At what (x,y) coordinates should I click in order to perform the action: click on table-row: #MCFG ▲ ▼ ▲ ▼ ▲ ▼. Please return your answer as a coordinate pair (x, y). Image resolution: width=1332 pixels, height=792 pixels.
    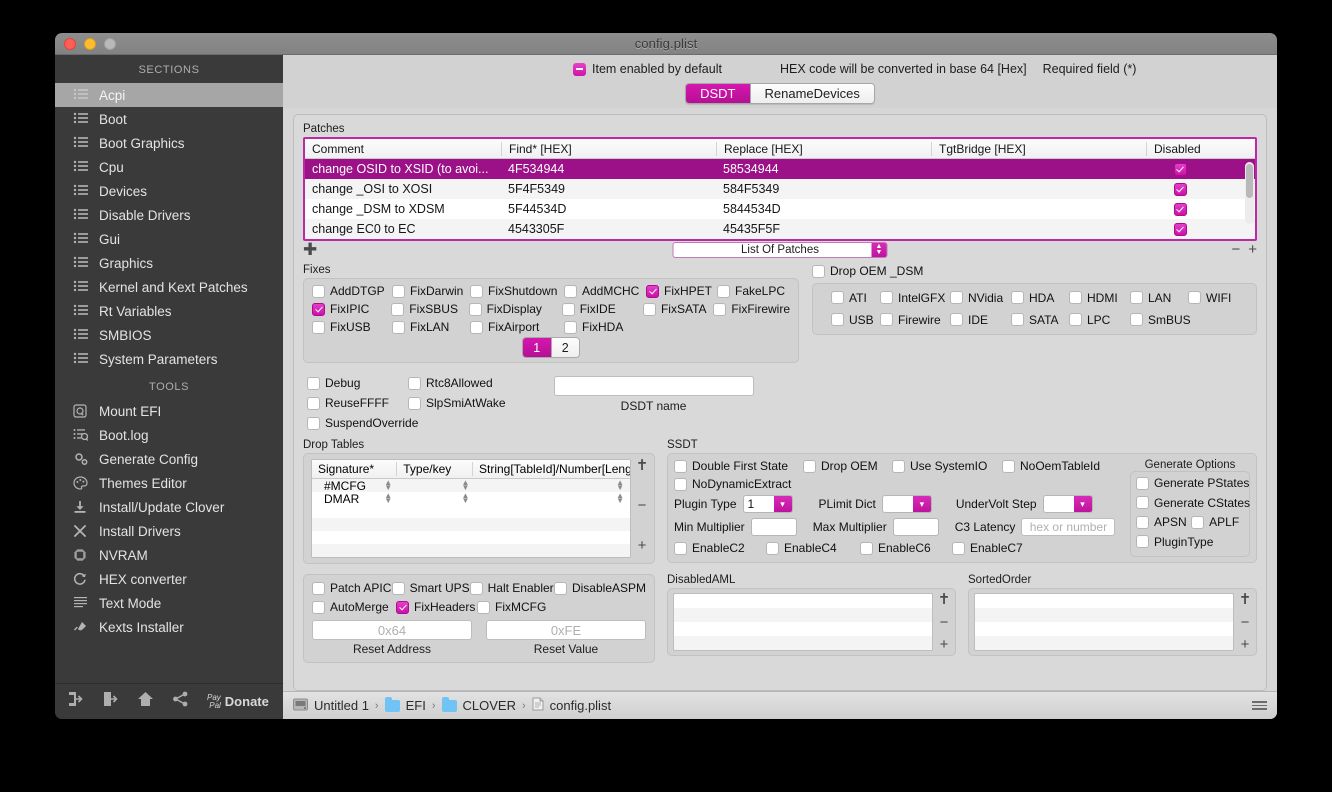
    Looking at the image, I should click on (471, 485).